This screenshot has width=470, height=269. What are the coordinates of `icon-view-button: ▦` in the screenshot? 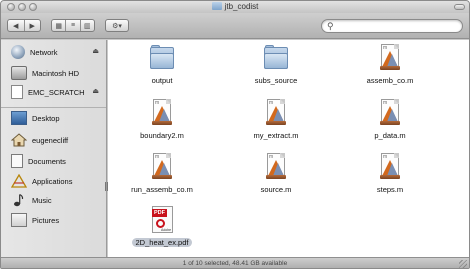 It's located at (58, 25).